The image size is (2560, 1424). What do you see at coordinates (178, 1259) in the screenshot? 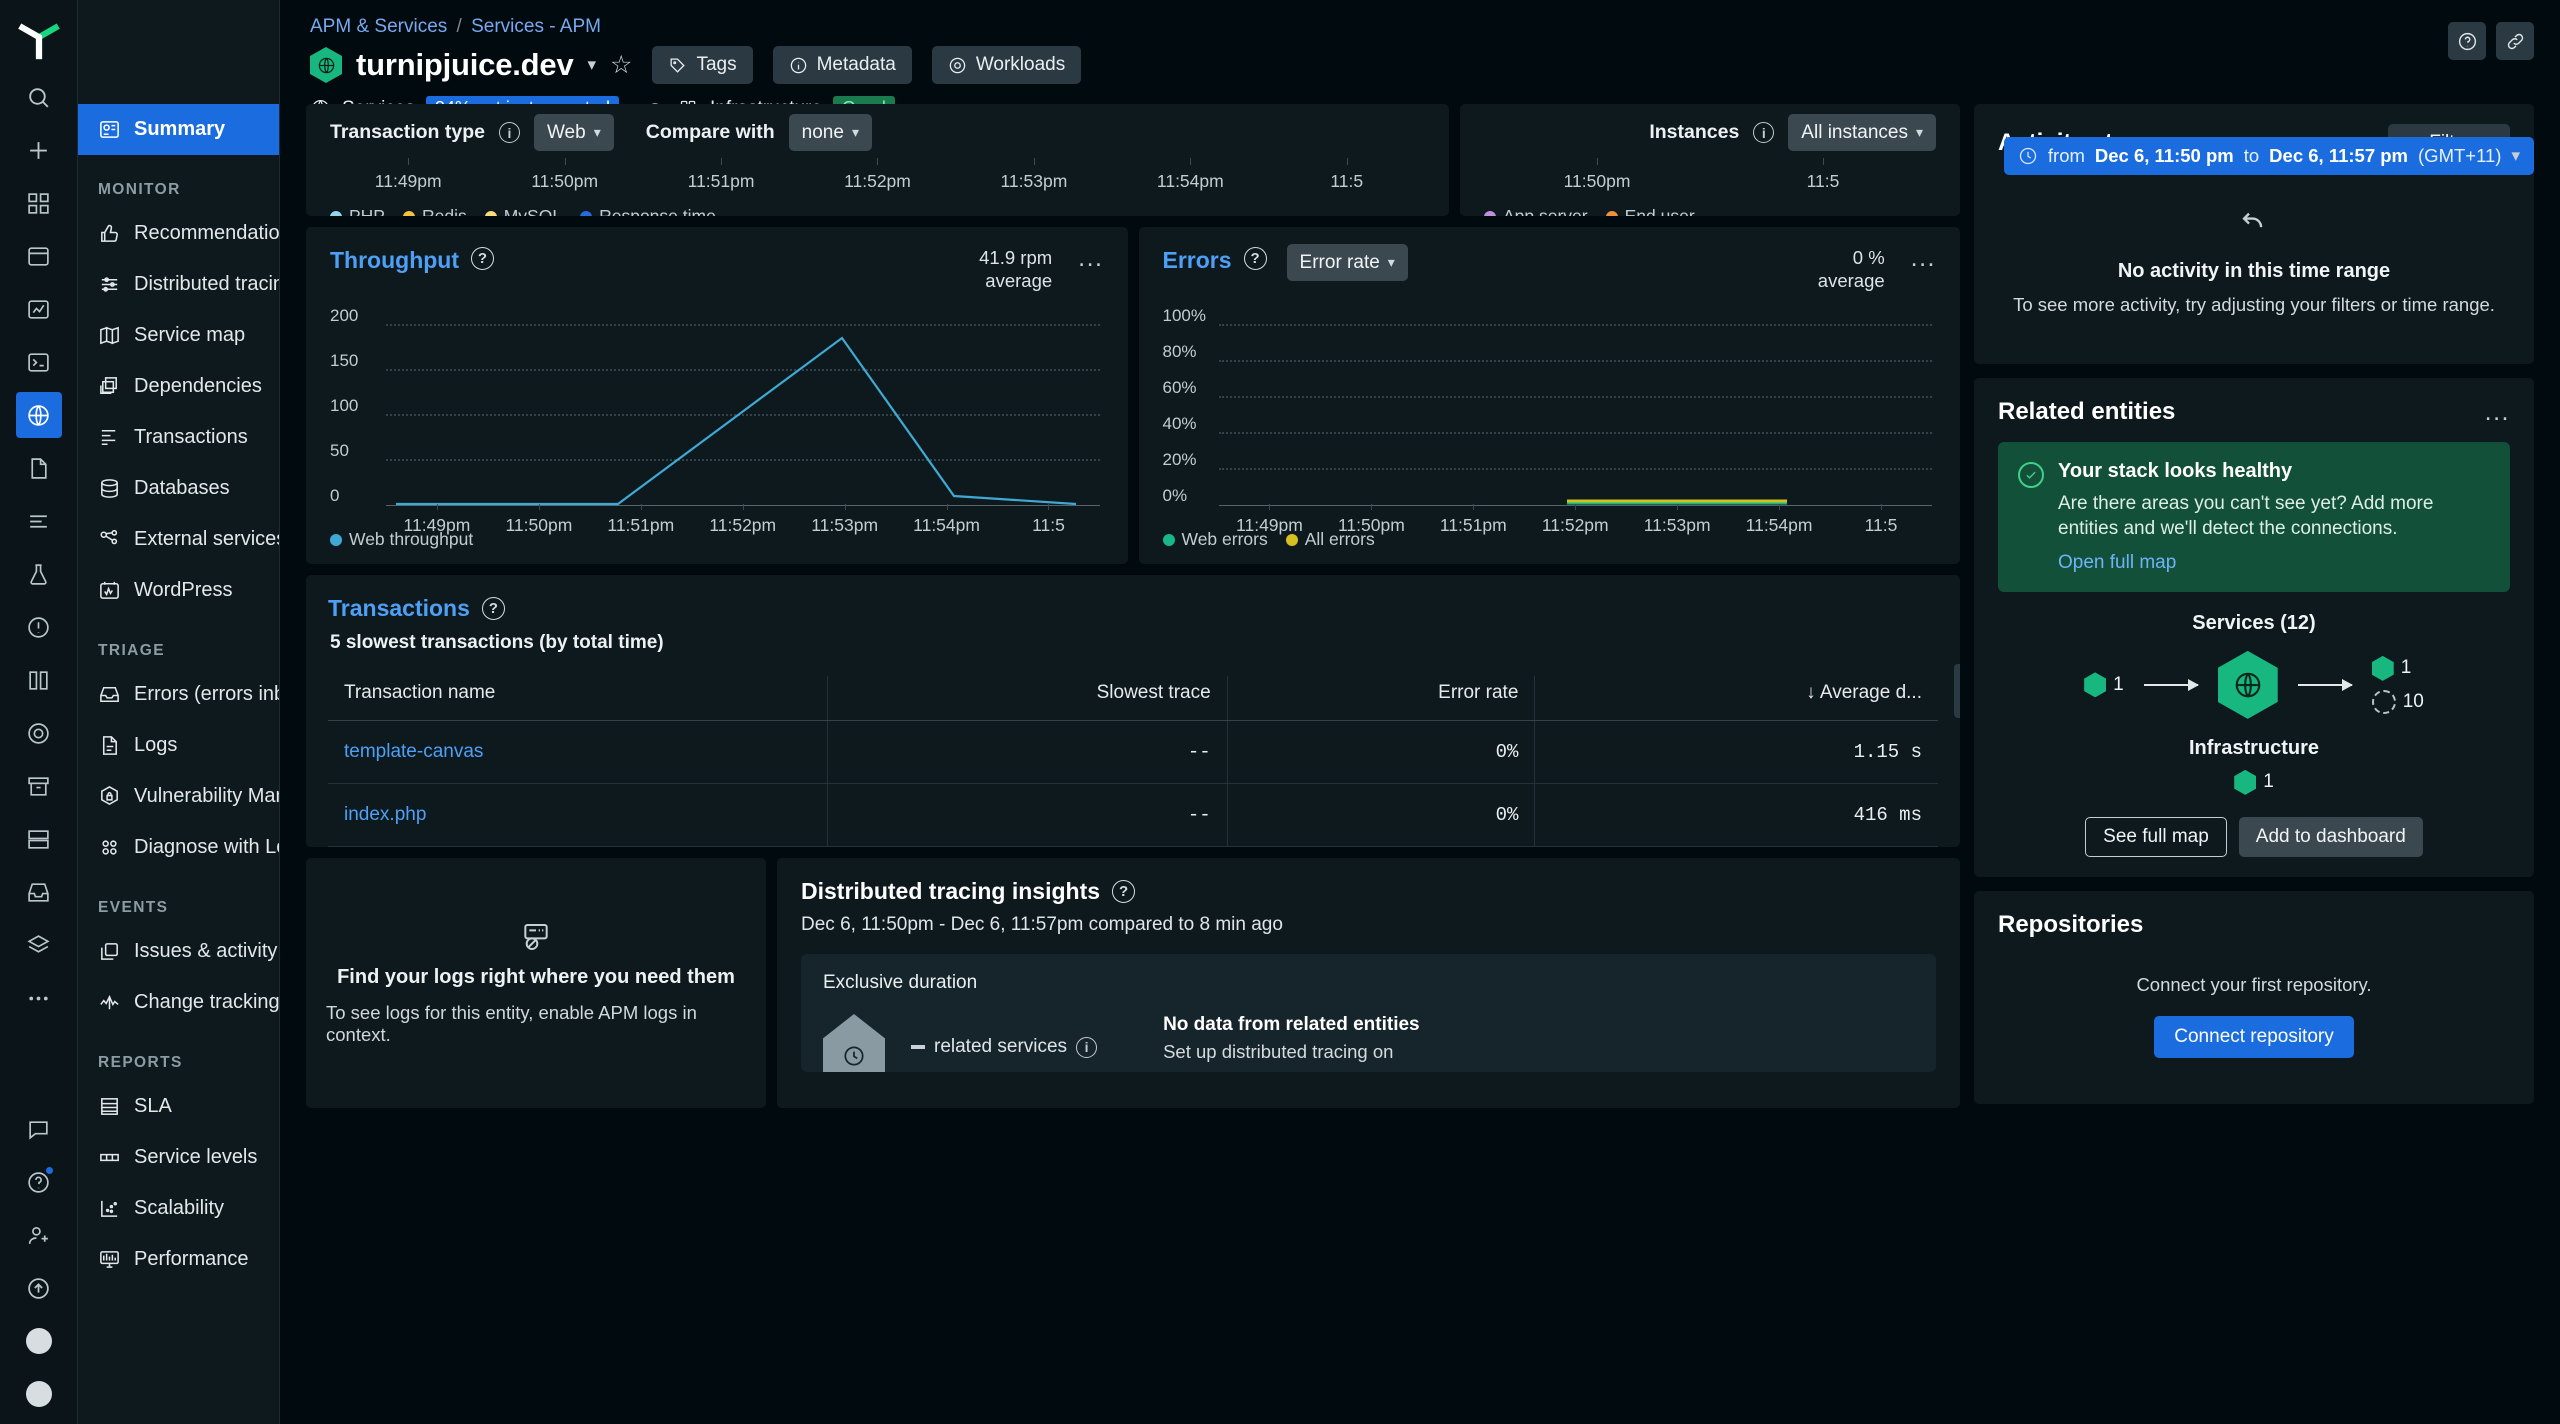
I see `sidebar-item-performance: Performance` at bounding box center [178, 1259].